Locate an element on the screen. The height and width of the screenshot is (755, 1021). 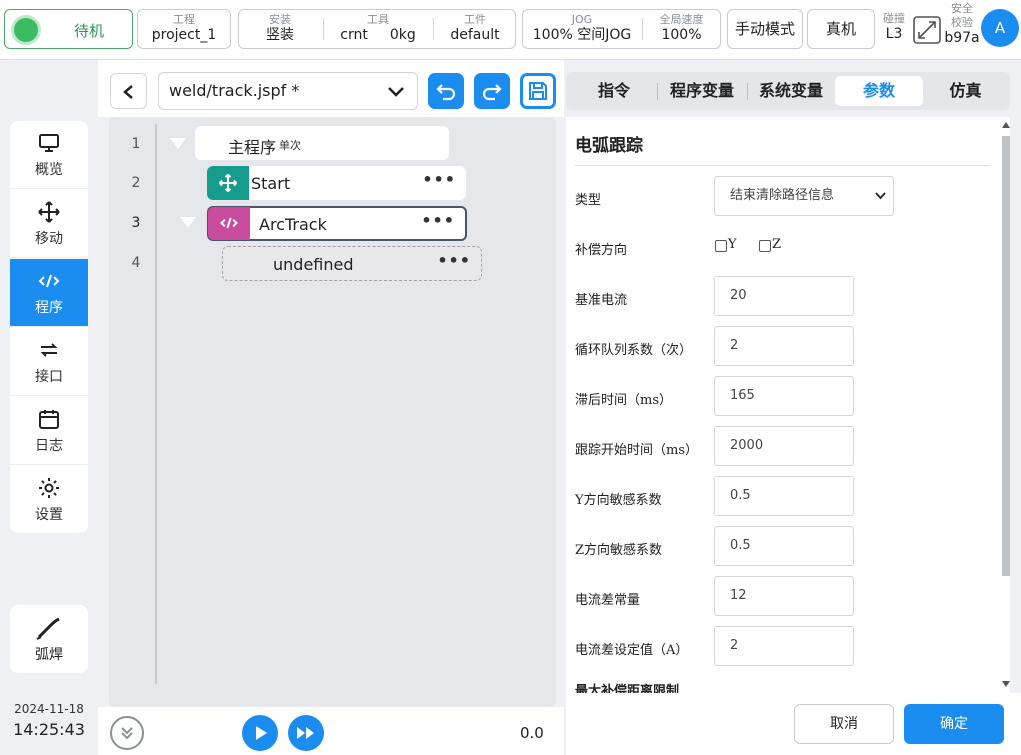
tree-node-undefined: undefined ••• is located at coordinates (352, 263).